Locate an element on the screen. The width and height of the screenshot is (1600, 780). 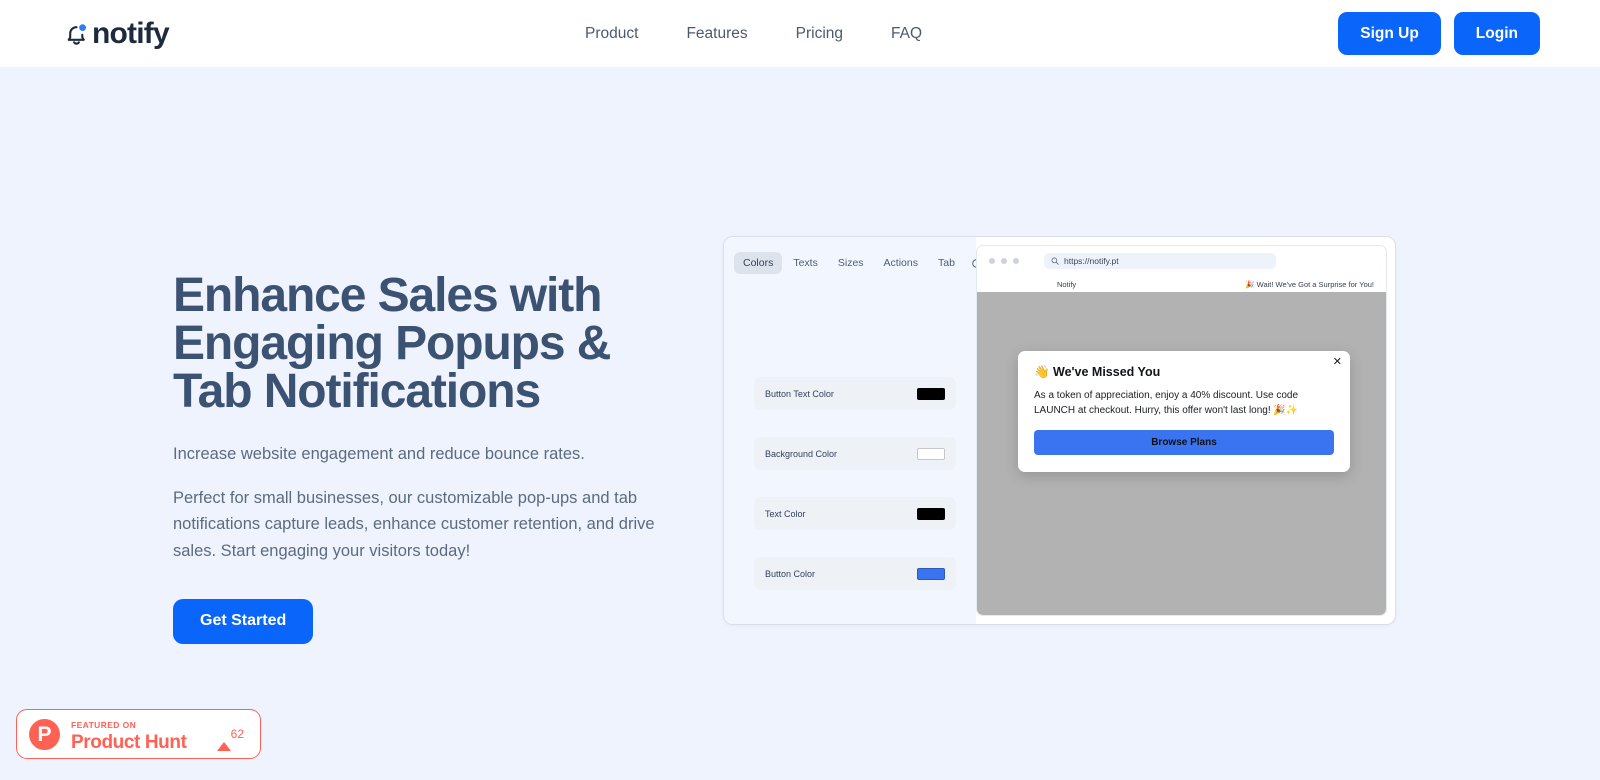
color-row-label: Button Text Color is located at coordinates (799, 393).